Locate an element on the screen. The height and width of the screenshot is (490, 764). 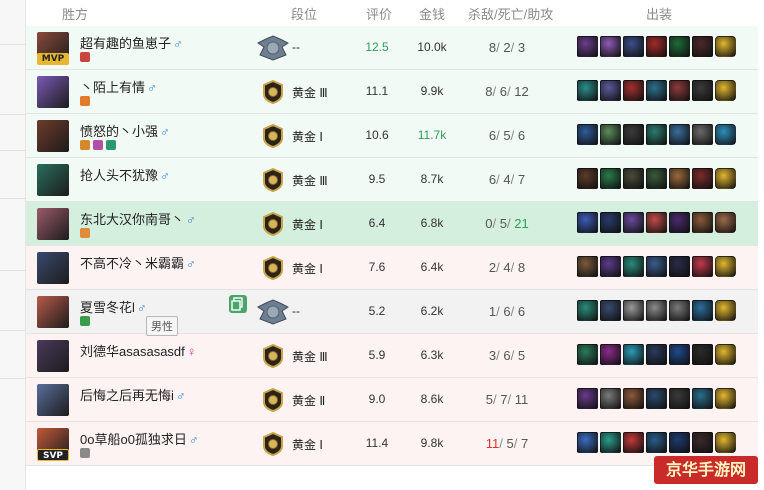
player-name: 后悔之后再无悔i ♂ is located at coordinates (133, 394).